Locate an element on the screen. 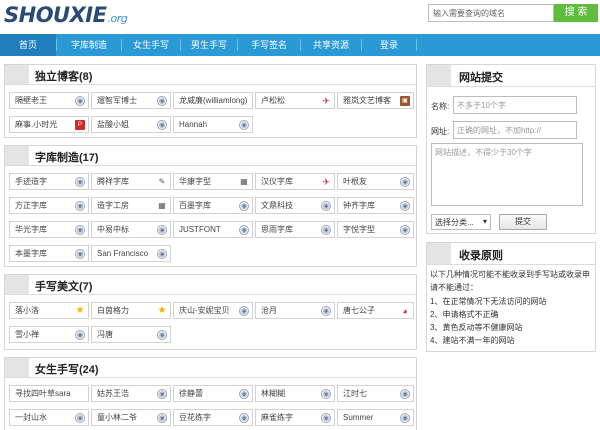 The width and height of the screenshot is (600, 430). link-chip: 遛智军博士 ◉ is located at coordinates (131, 100).